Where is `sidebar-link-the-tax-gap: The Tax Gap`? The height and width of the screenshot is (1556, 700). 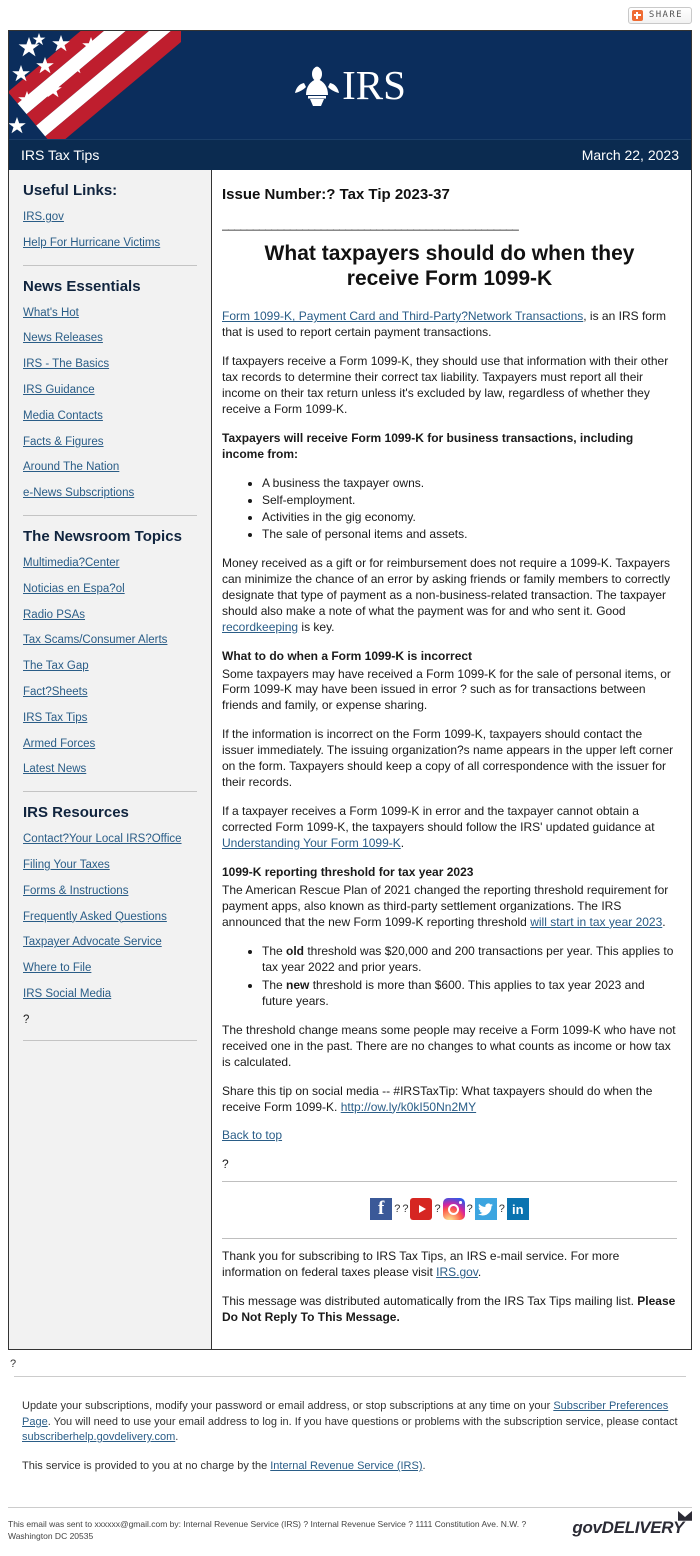
sidebar-link-the-tax-gap: The Tax Gap is located at coordinates (110, 667).